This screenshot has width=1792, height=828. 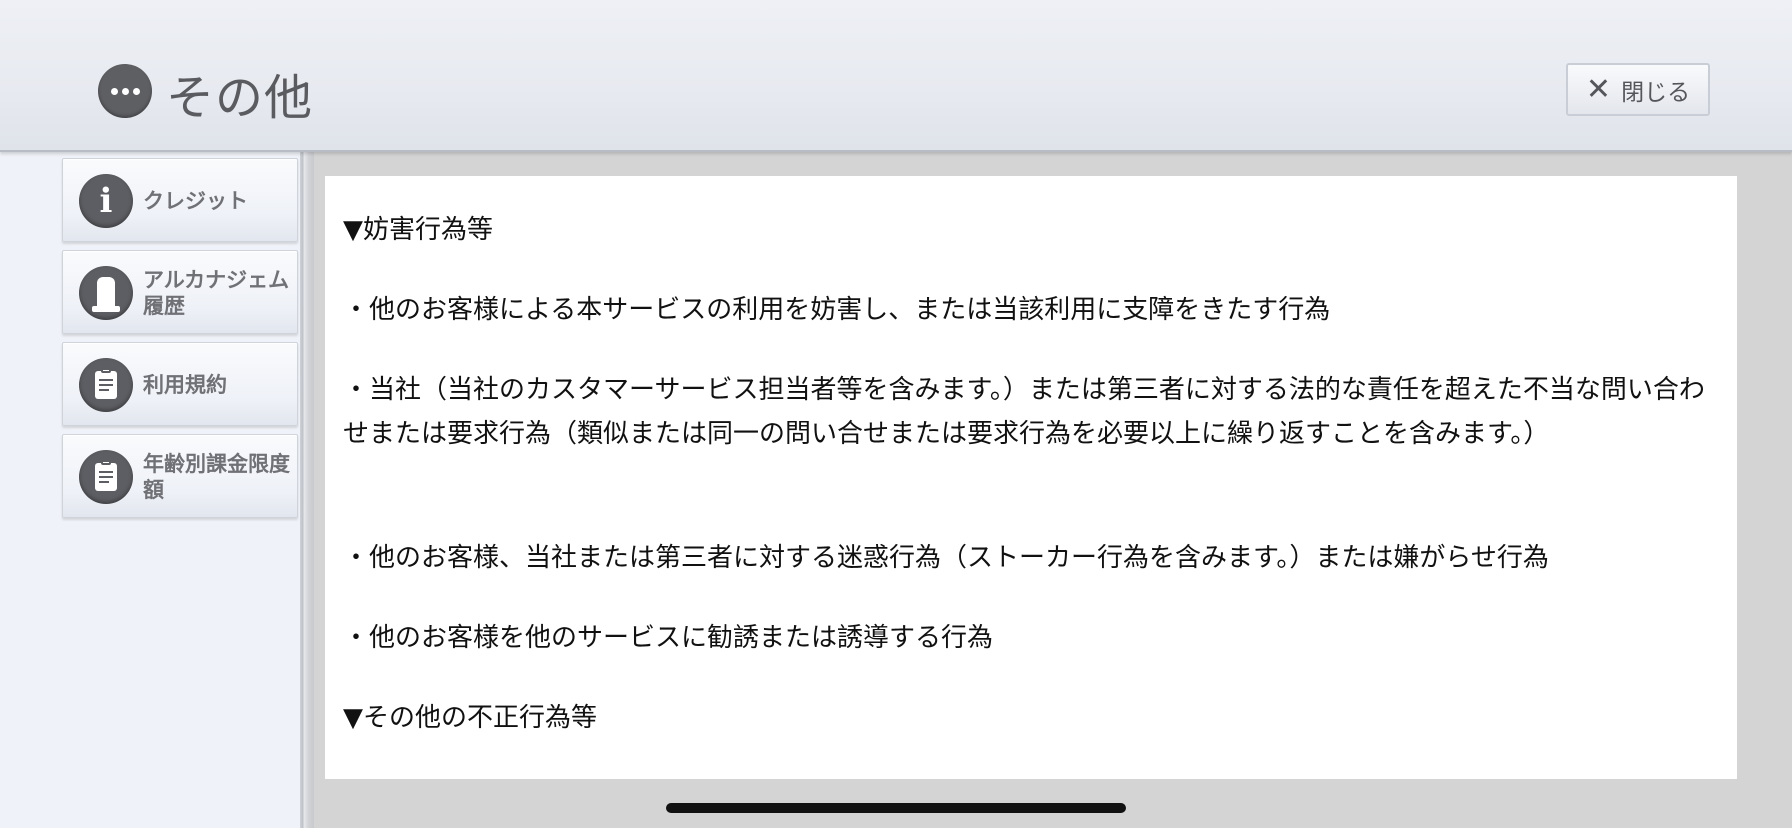 I want to click on sidebar-item-label: 年齢別課金限度額, so click(x=216, y=477).